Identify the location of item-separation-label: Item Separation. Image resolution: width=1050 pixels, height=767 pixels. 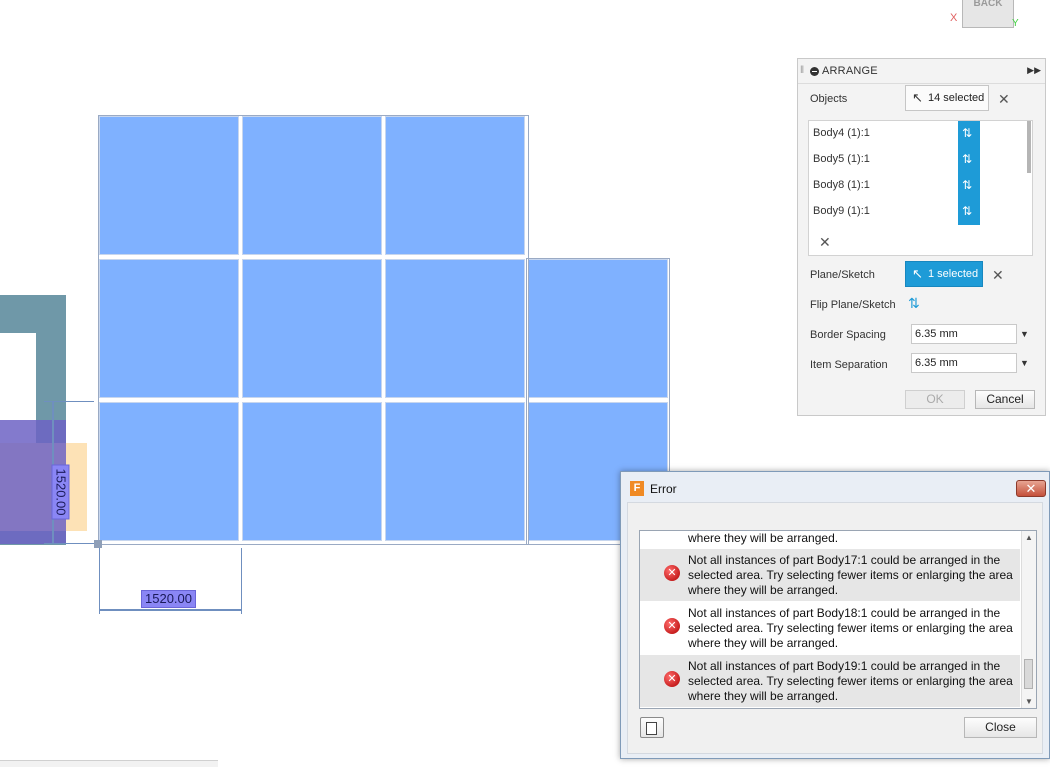
(849, 365).